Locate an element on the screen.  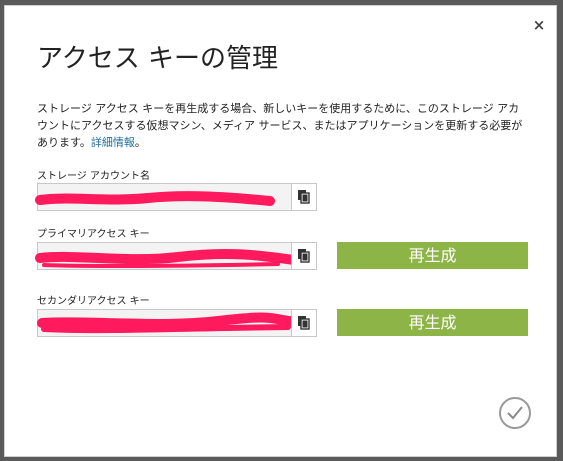
primary-key-label: プライマリアクセス キー is located at coordinates (93, 234).